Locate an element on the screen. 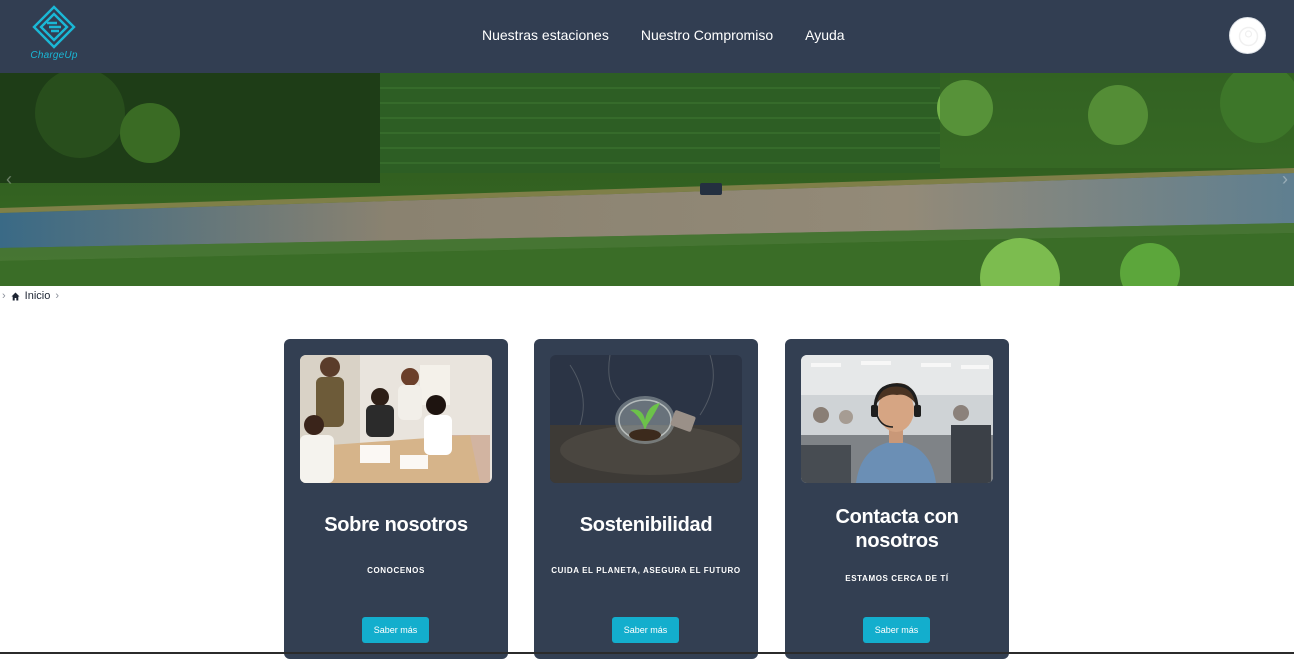  card-title: Sobre nosotros is located at coordinates (396, 525).